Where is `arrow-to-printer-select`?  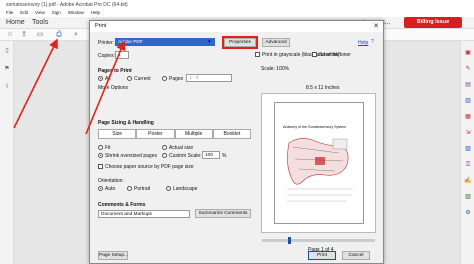
arrow-to-printer-select is located at coordinates (105, 87).